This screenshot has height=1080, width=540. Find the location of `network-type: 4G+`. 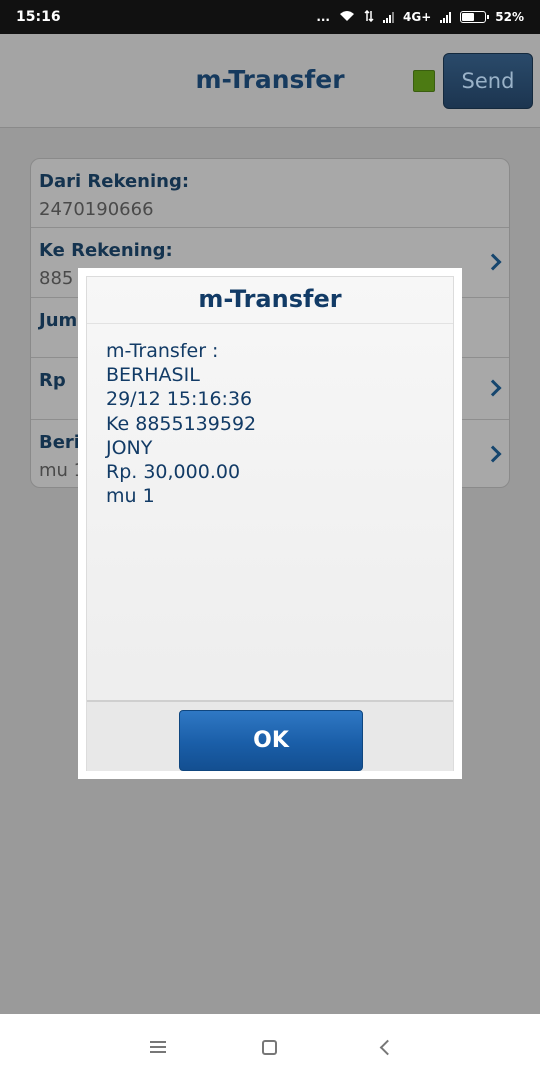

network-type: 4G+ is located at coordinates (417, 17).